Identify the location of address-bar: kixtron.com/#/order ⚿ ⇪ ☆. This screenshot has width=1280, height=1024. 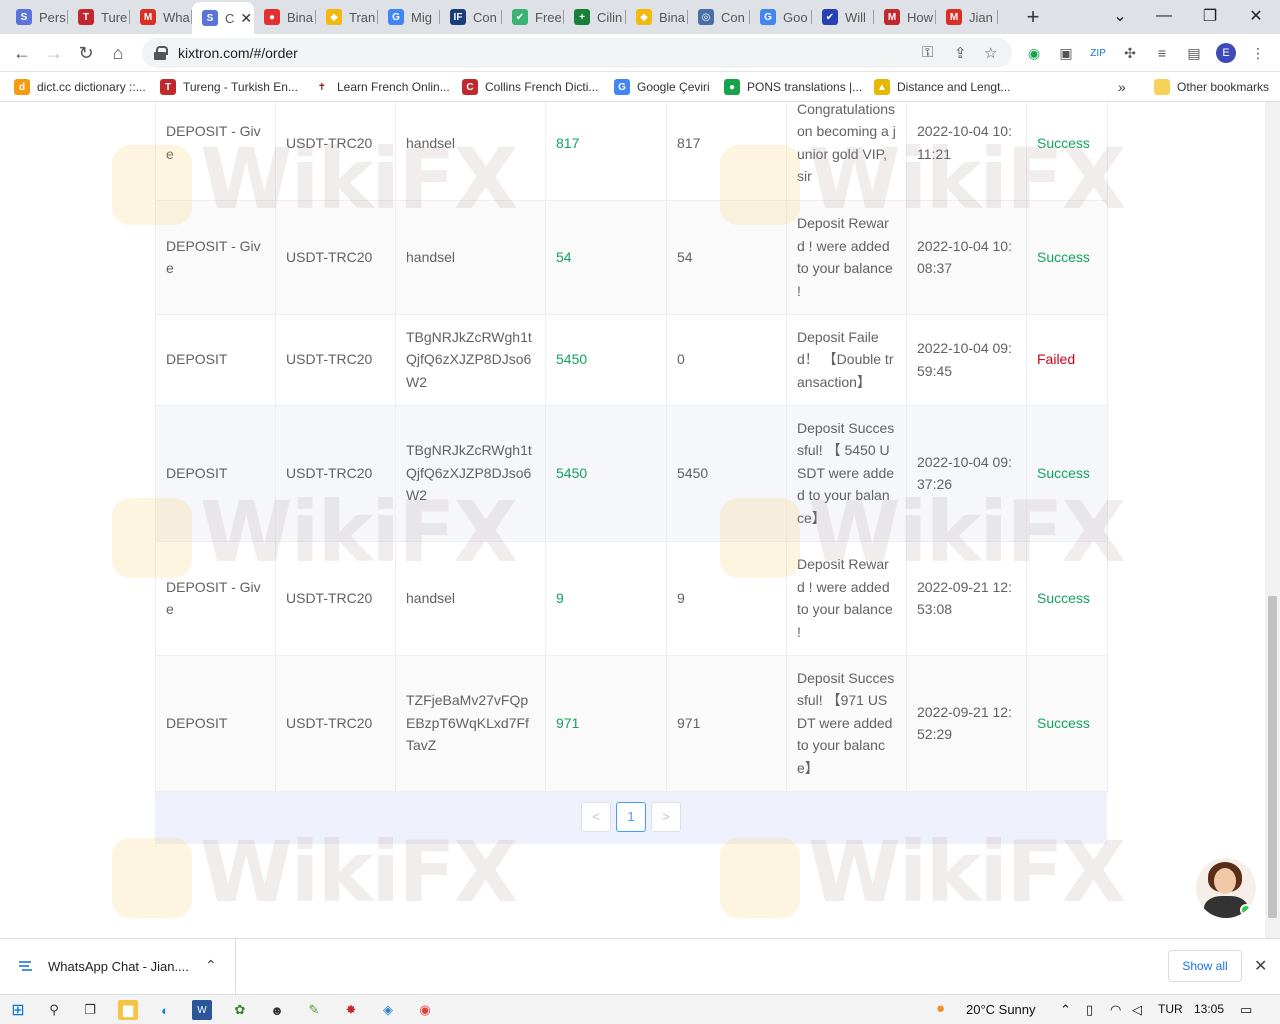
(577, 53).